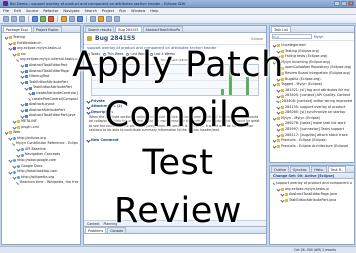  I want to click on category-label: Mylyn, so click(318, 37).